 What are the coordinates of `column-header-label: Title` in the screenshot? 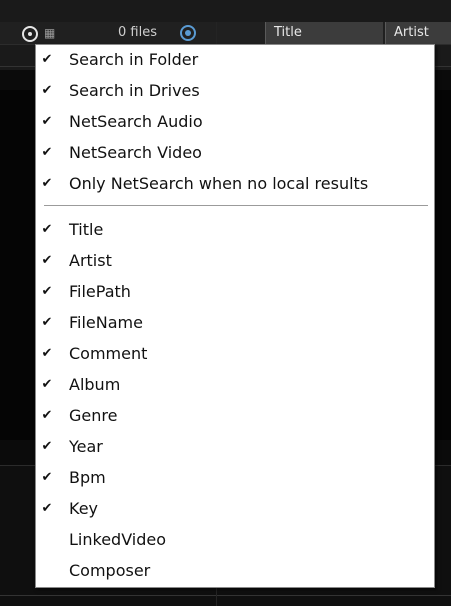 It's located at (288, 32).